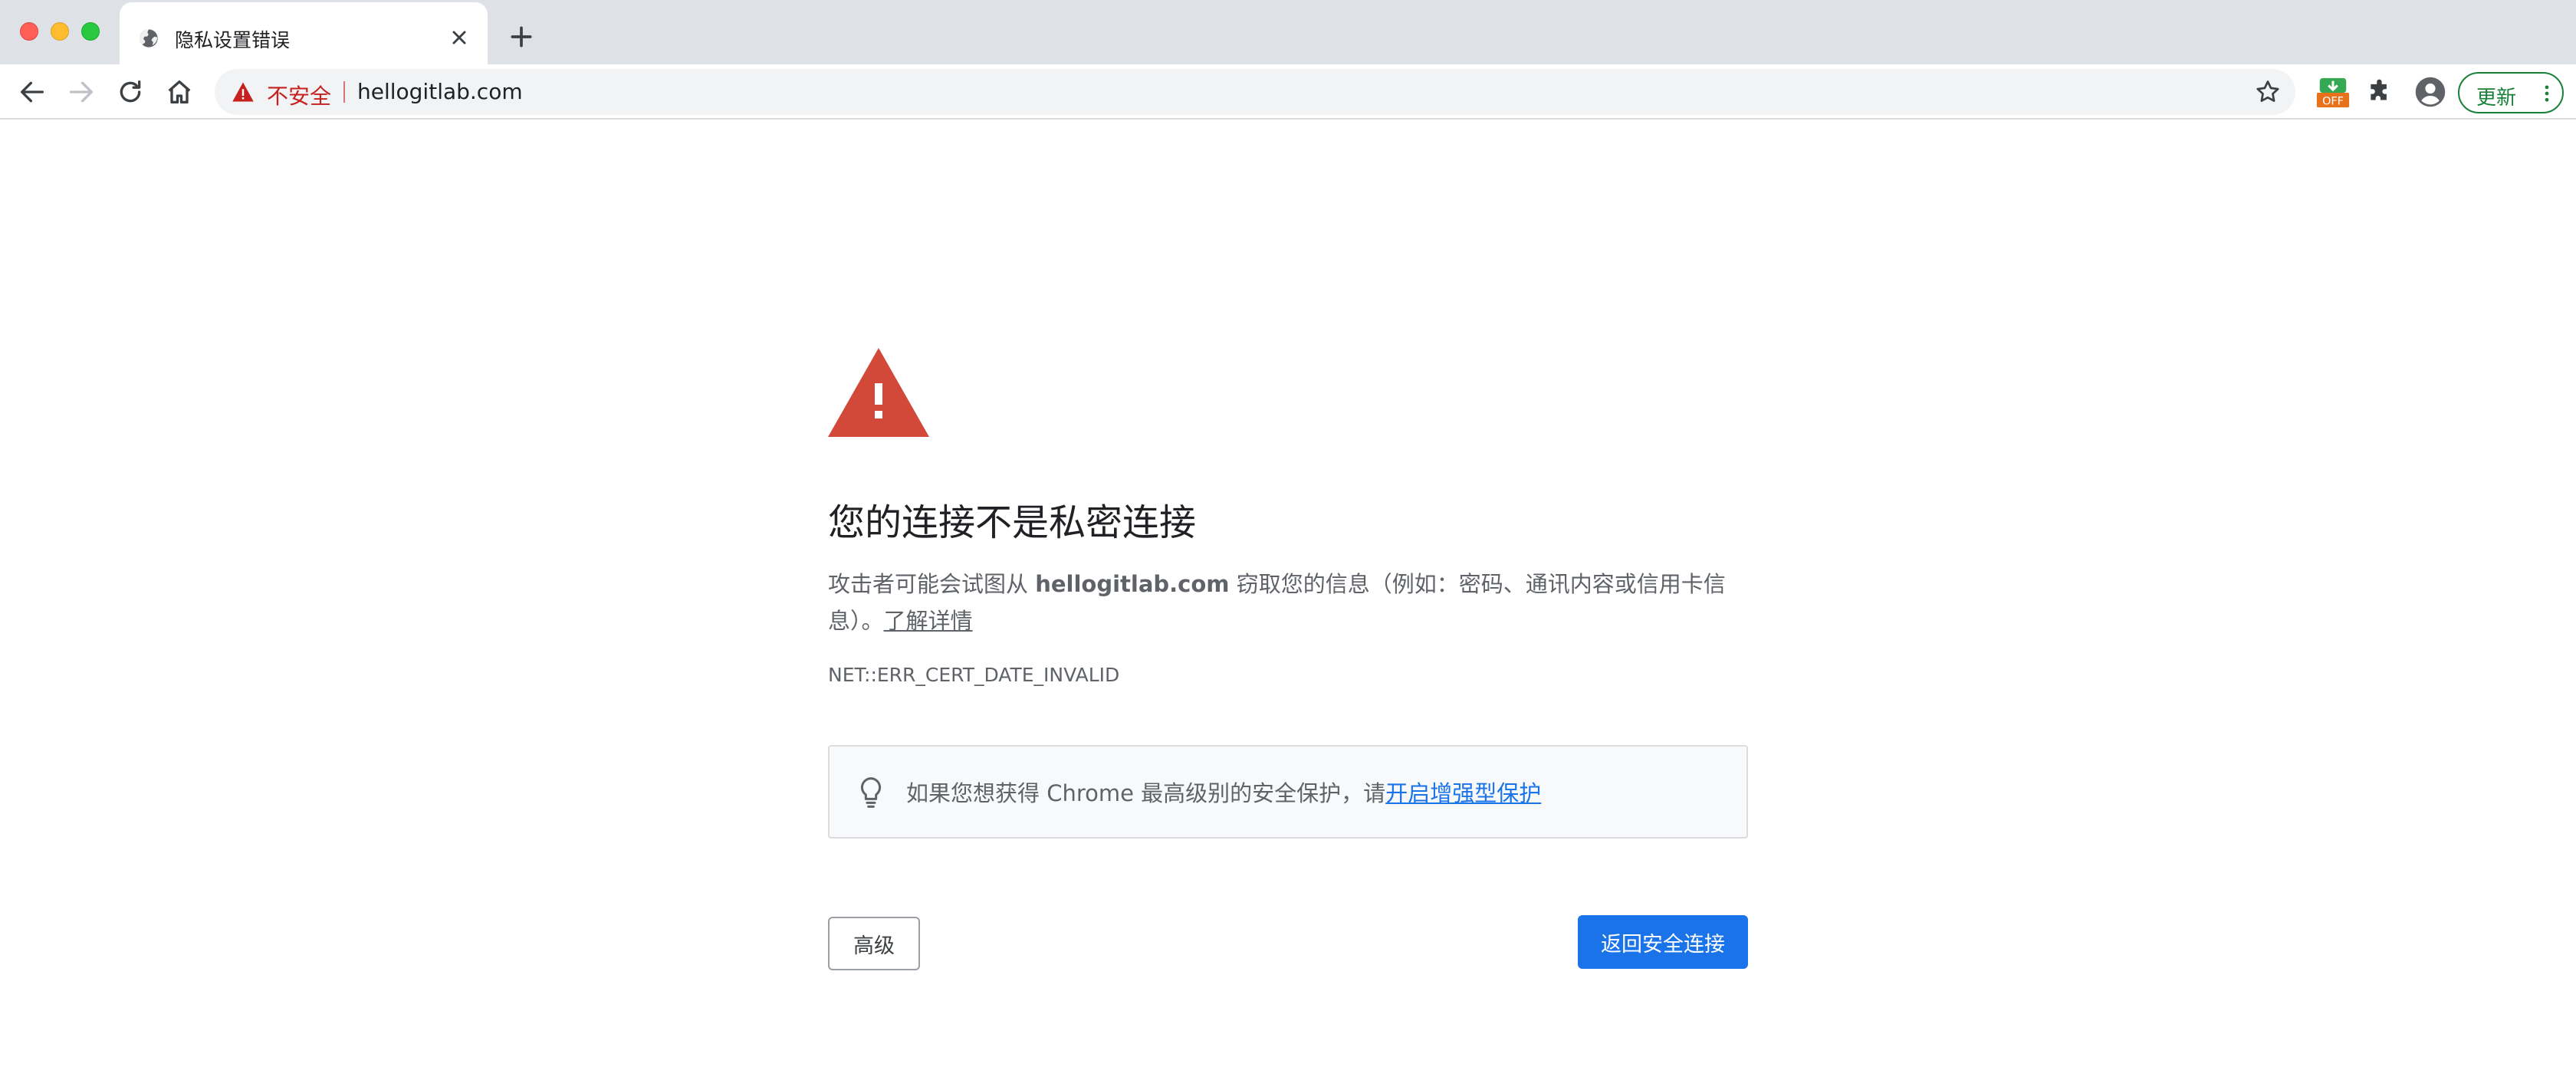  Describe the element at coordinates (90, 32) in the screenshot. I see `window-zoom-button` at that location.